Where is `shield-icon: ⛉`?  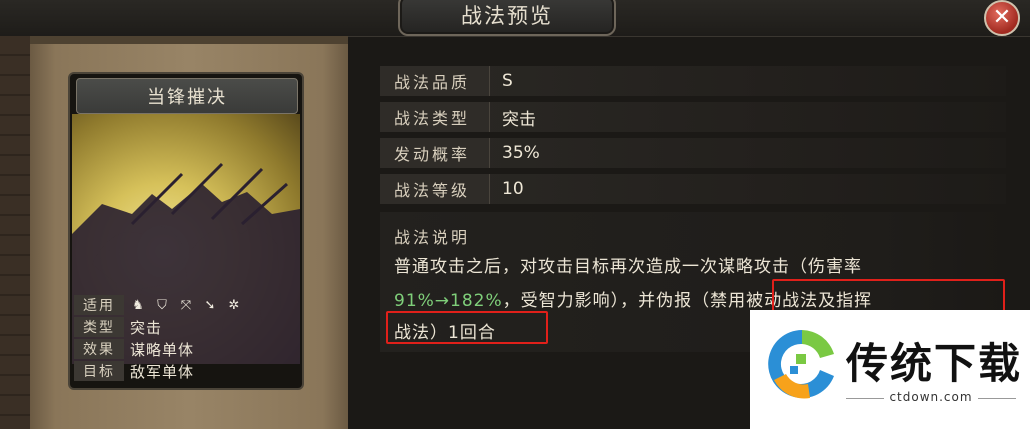
shield-icon: ⛉ is located at coordinates (162, 305).